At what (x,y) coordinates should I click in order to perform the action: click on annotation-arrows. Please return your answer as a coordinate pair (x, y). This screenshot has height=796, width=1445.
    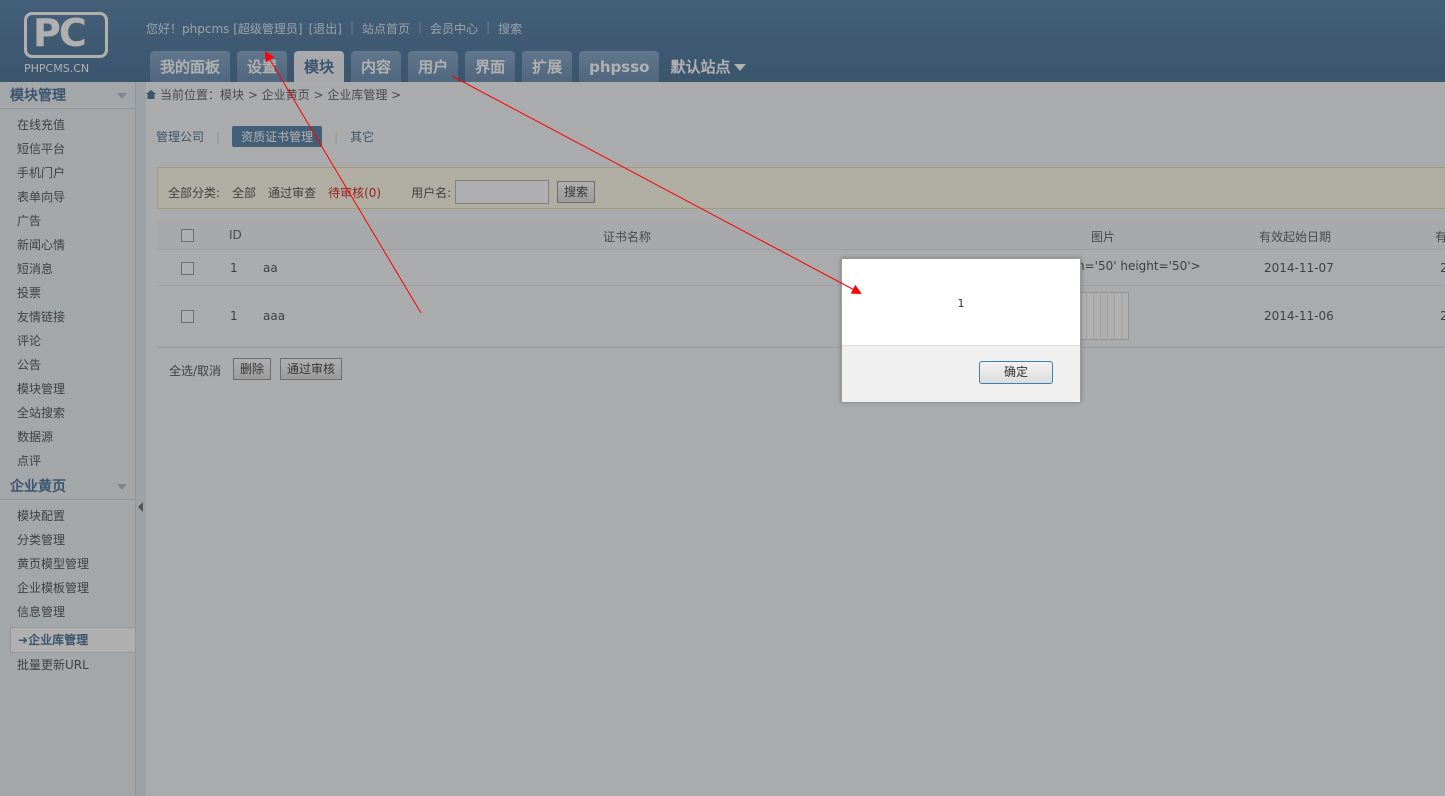
    Looking at the image, I should click on (563, 182).